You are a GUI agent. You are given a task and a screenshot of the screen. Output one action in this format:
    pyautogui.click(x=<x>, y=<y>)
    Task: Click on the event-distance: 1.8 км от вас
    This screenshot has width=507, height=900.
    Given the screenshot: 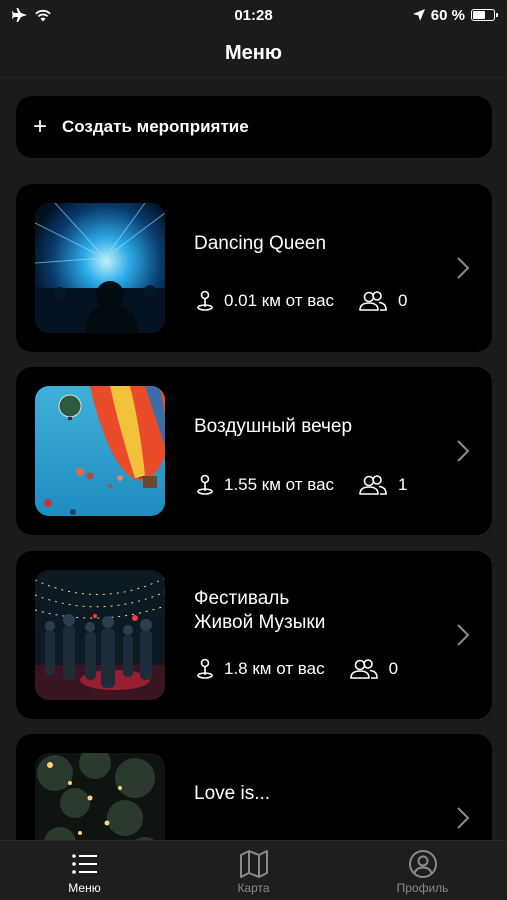 What is the action you would take?
    pyautogui.click(x=274, y=668)
    